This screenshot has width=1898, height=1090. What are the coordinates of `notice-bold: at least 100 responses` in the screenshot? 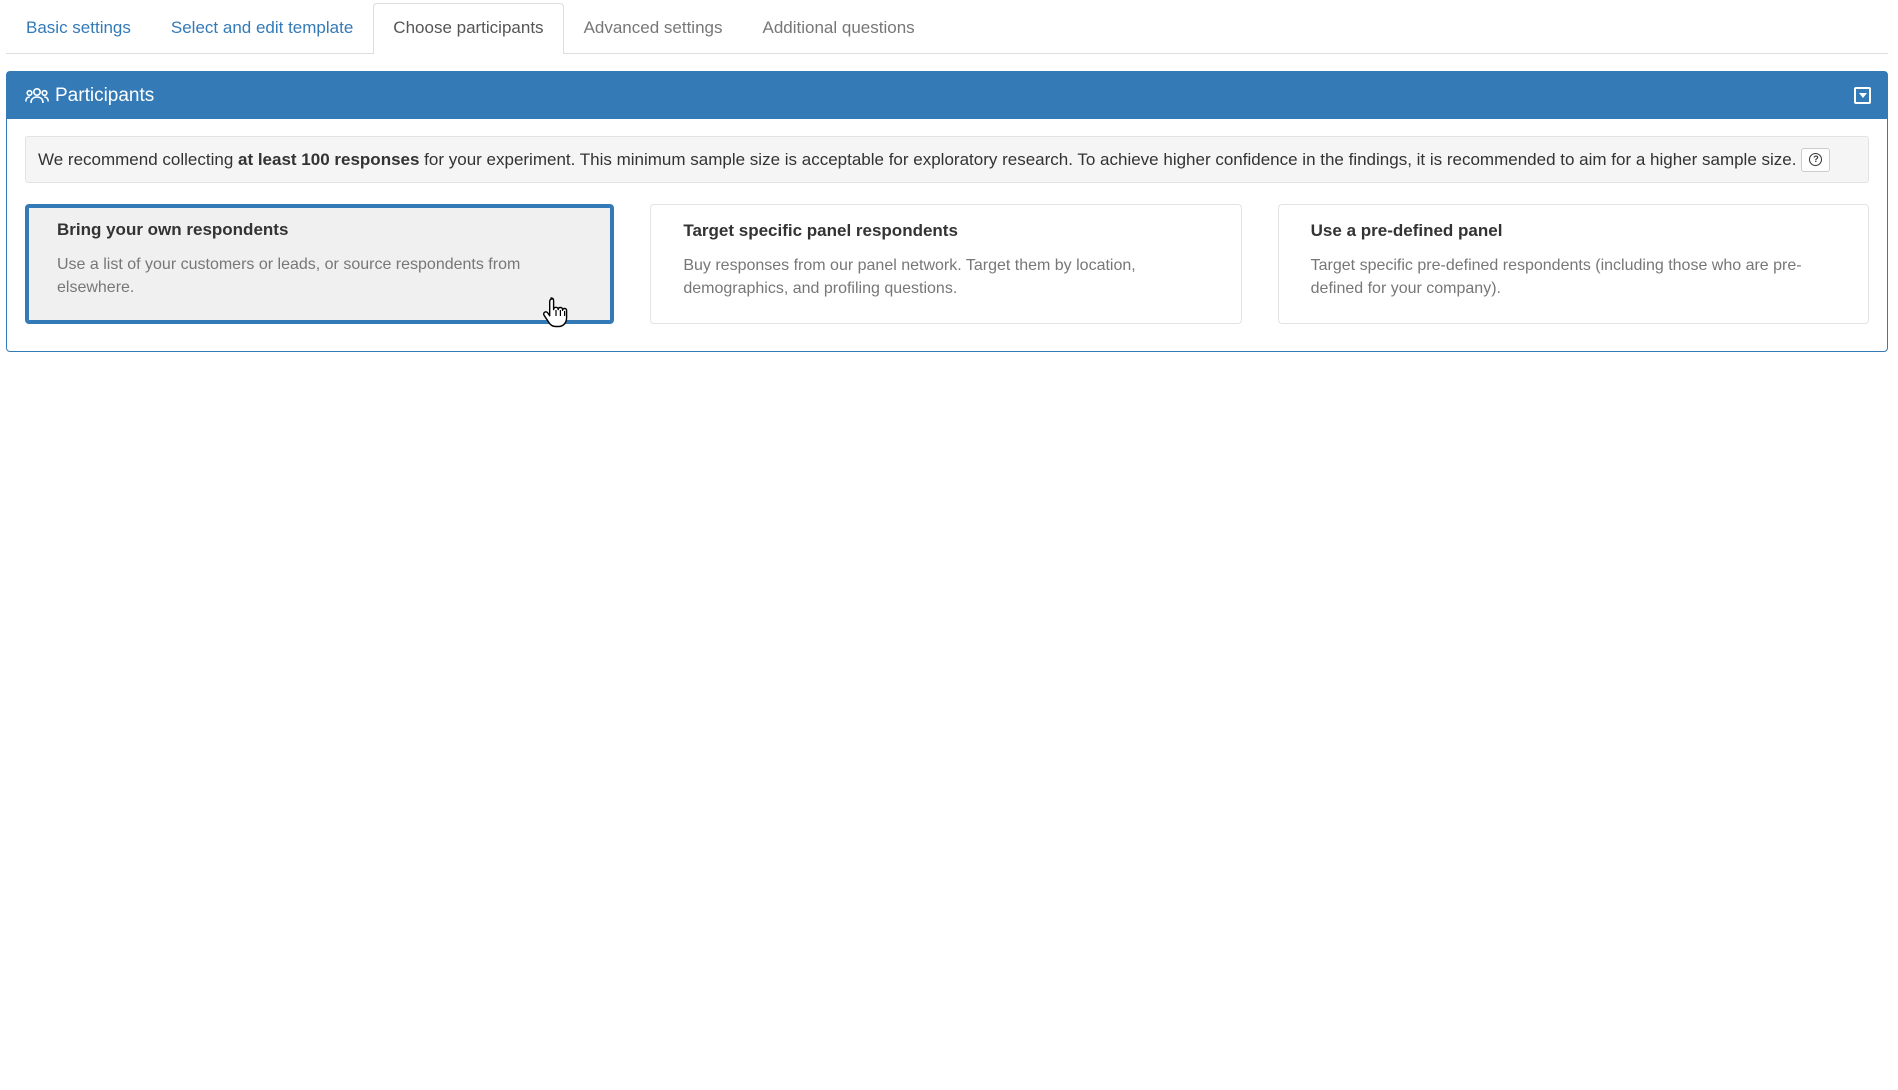 It's located at (329, 159).